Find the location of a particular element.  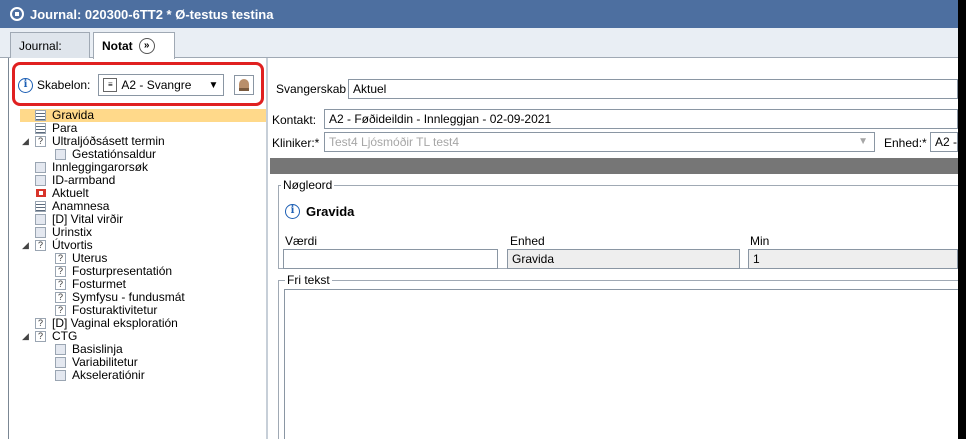

skabelon-row: i Skabelon: ≡ A2 - Svangre ▼ is located at coordinates (136, 85).